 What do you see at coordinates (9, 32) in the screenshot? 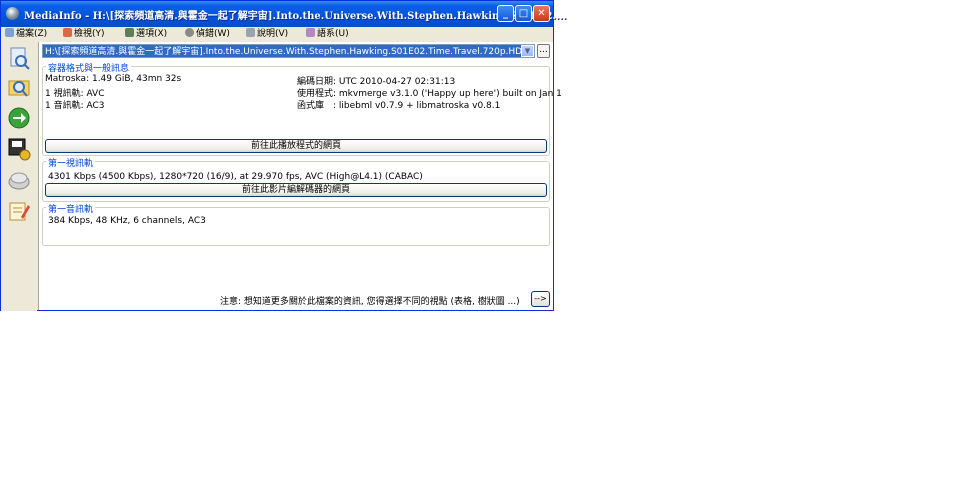
I see `file-icon` at bounding box center [9, 32].